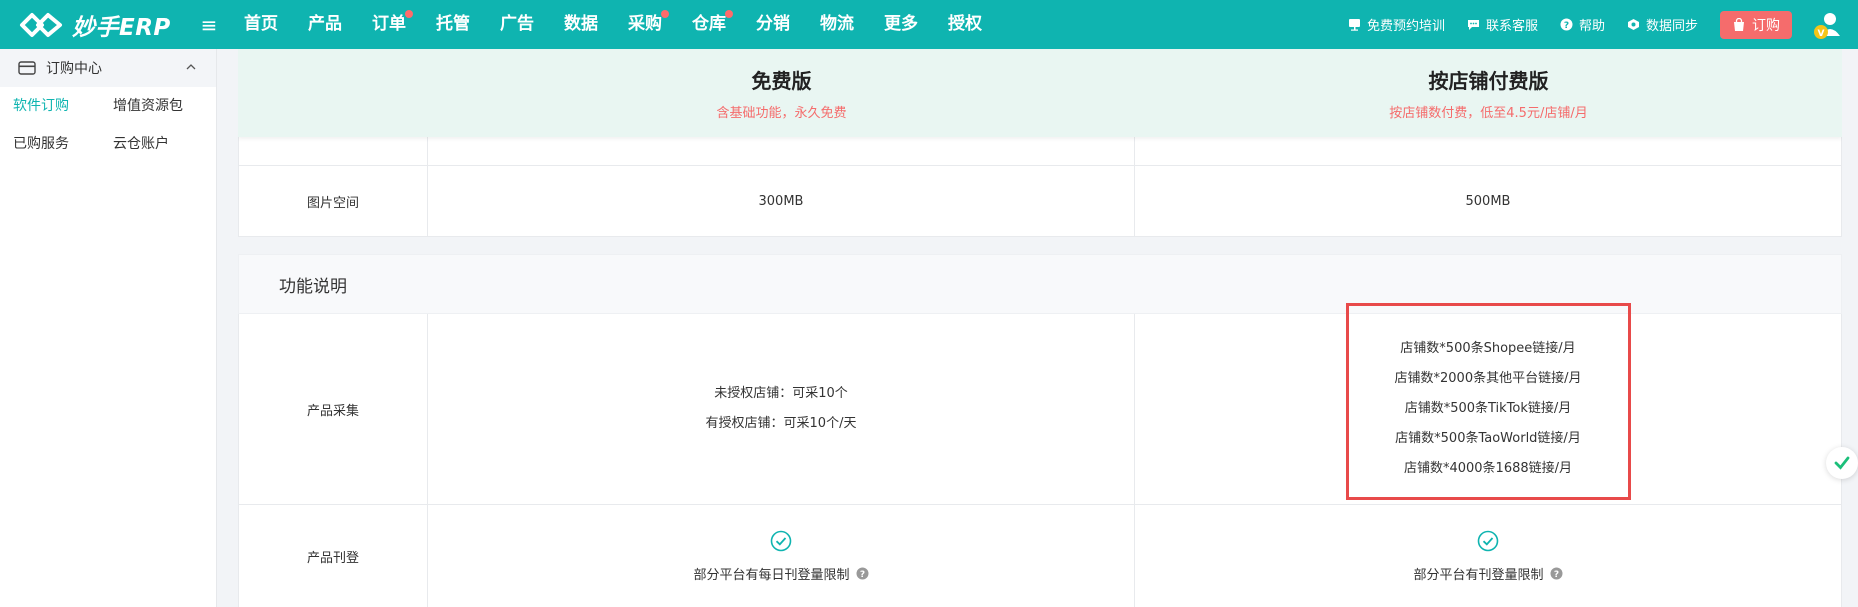 The height and width of the screenshot is (607, 1858). What do you see at coordinates (781, 556) in the screenshot?
I see `free-value: 部分平台有每日刊登量限制 ?` at bounding box center [781, 556].